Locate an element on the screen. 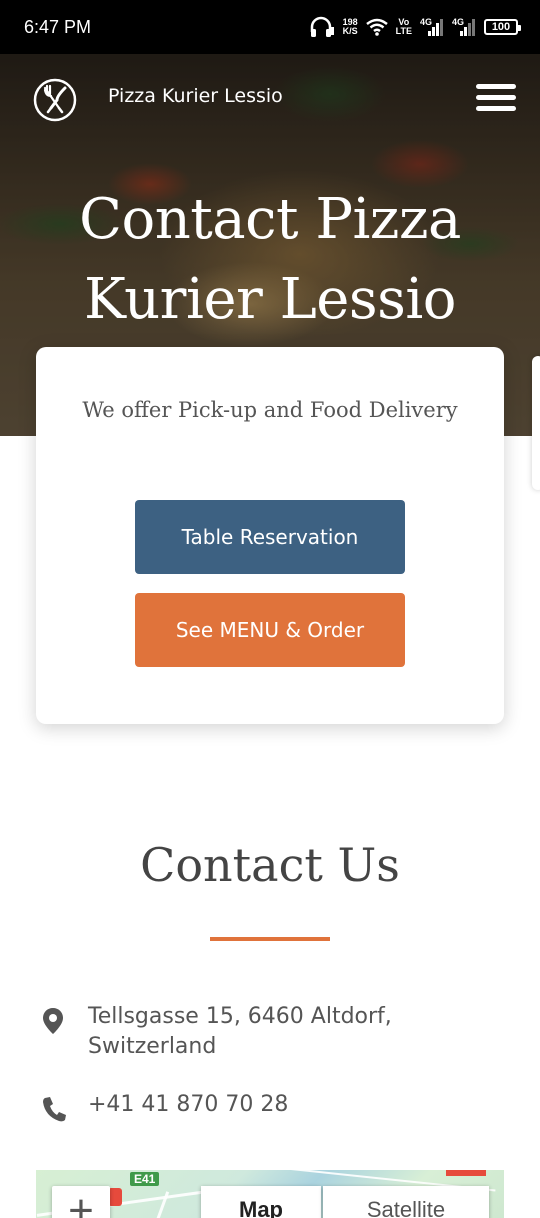 The image size is (540, 1218). signal-icon-sim1: 4G is located at coordinates (432, 27).